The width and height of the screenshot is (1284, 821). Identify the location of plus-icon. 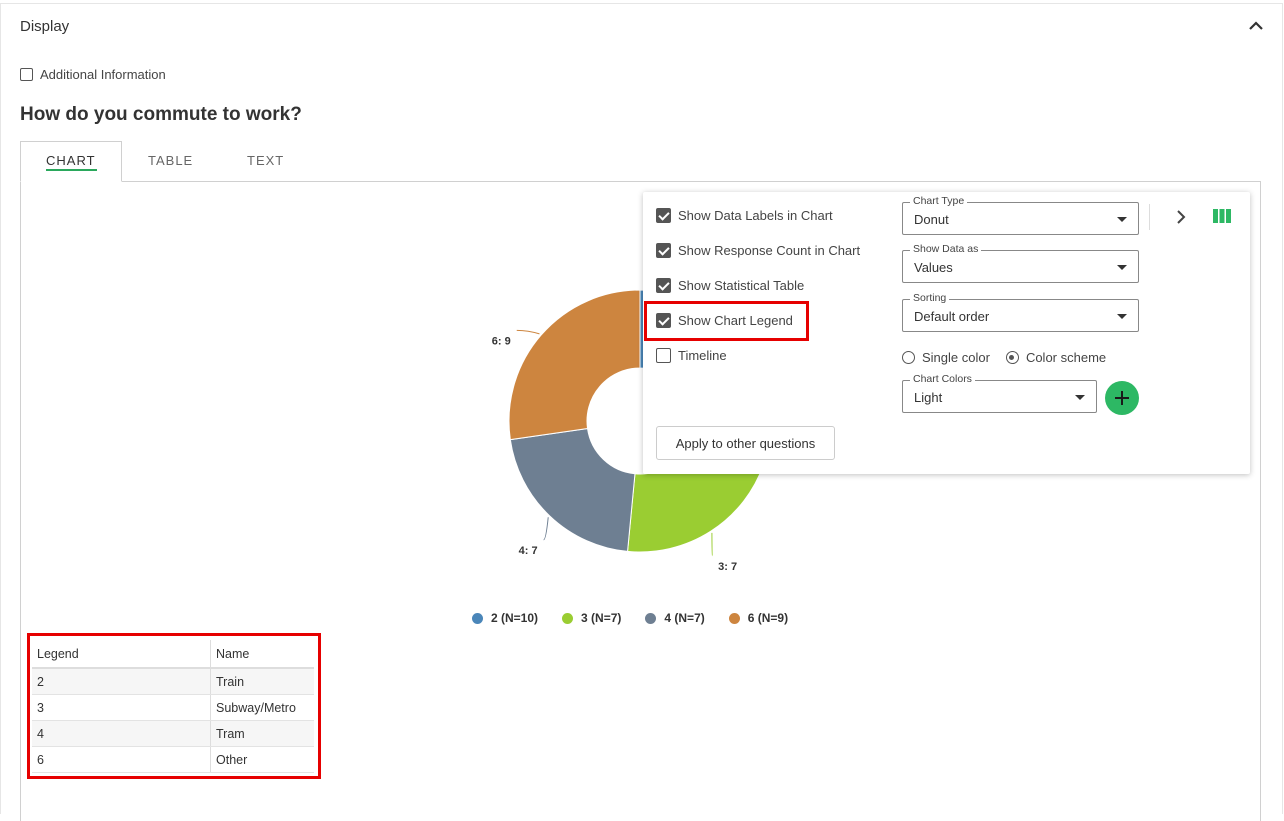
(1122, 398).